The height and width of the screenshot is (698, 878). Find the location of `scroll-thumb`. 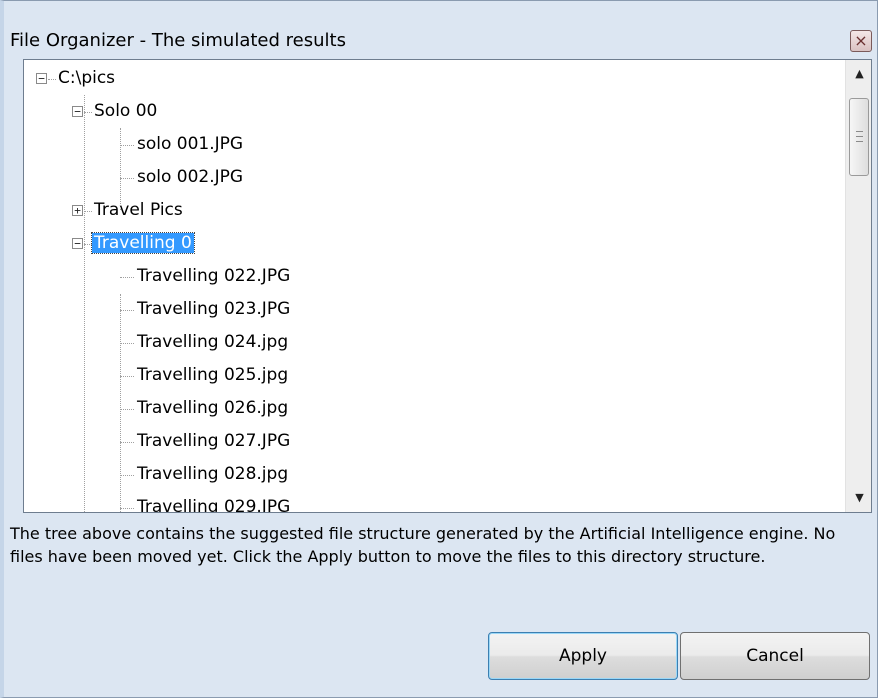

scroll-thumb is located at coordinates (859, 137).